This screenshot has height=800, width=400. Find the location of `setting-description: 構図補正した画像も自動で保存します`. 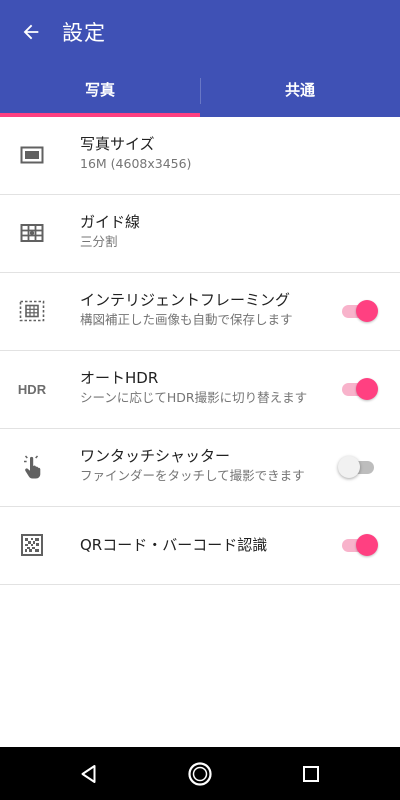

setting-description: 構図補正した画像も自動で保存します is located at coordinates (186, 319).